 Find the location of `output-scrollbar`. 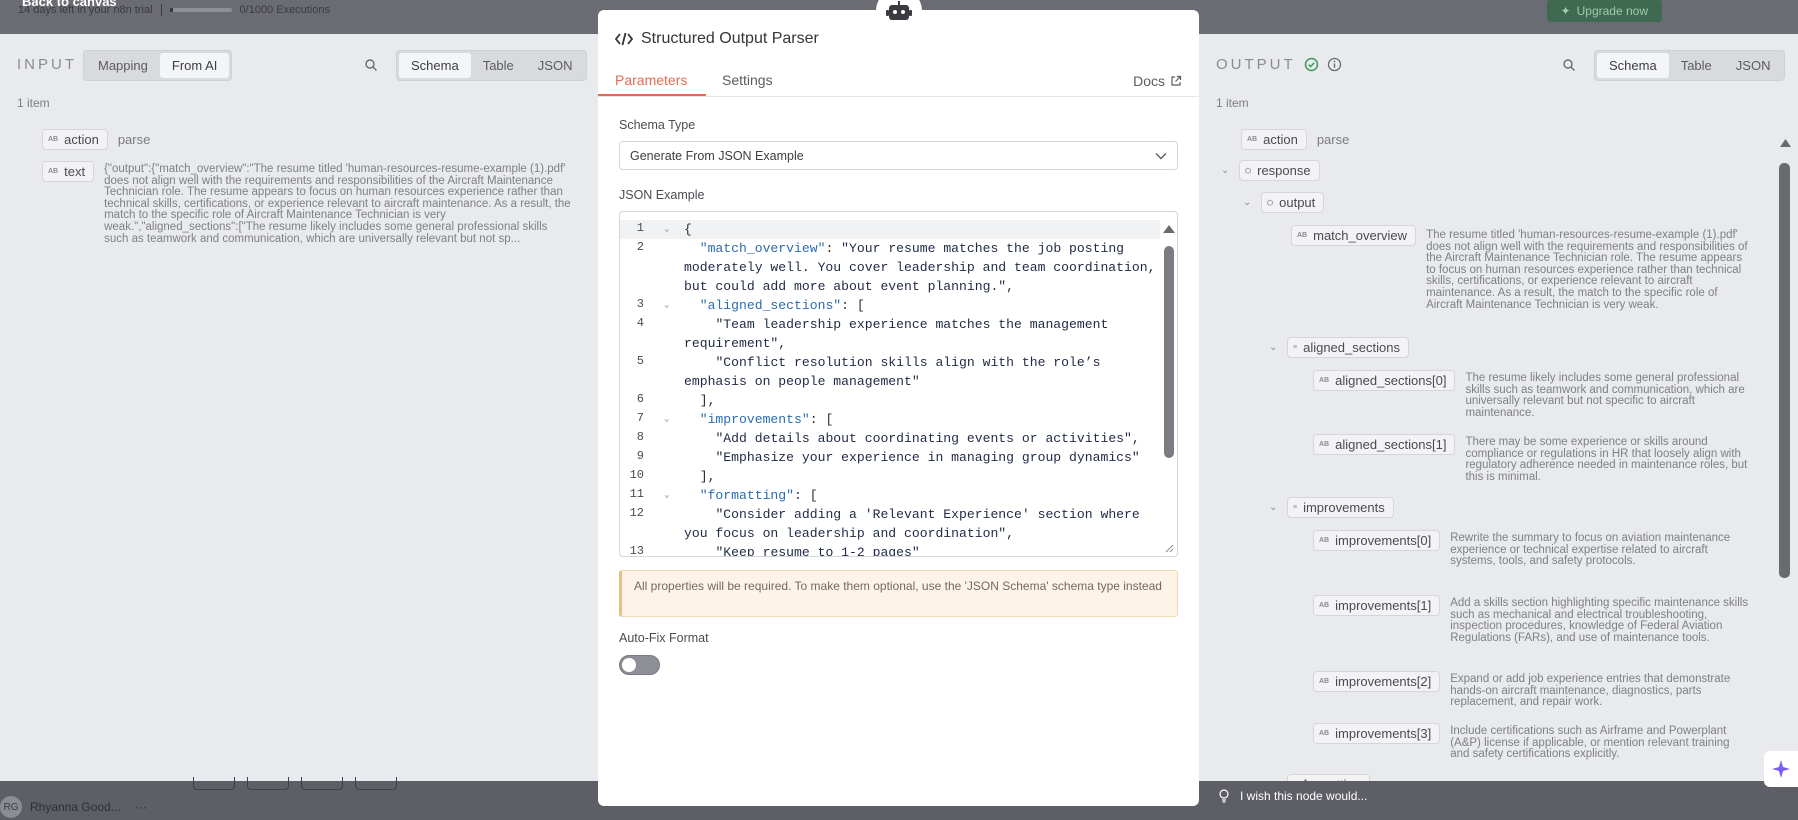

output-scrollbar is located at coordinates (1785, 358).